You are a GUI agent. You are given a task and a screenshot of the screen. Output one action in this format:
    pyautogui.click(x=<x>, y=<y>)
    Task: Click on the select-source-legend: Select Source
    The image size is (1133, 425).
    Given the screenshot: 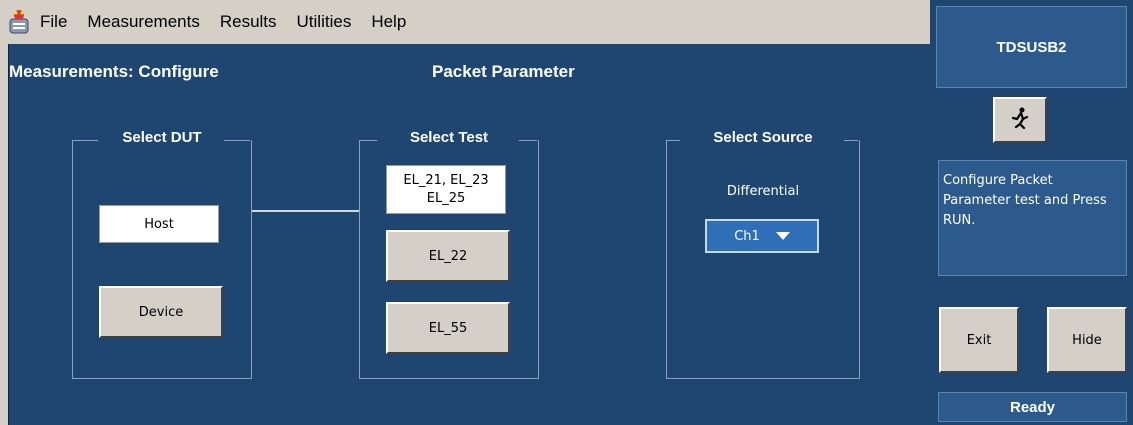 What is the action you would take?
    pyautogui.click(x=763, y=137)
    